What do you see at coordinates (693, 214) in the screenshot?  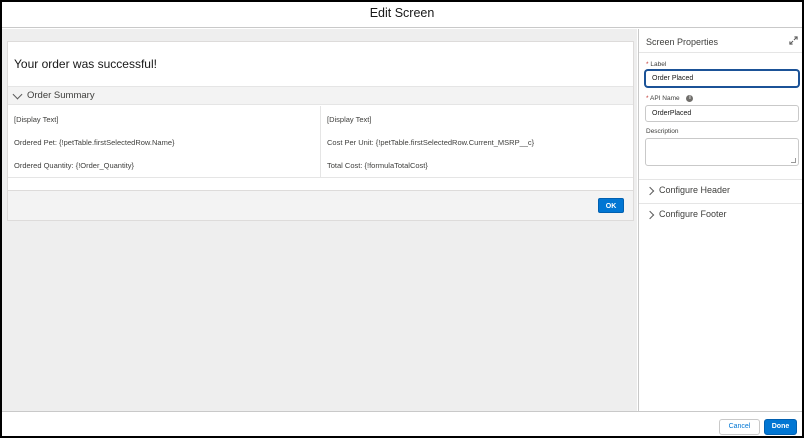 I see `configure-footer-label: Configure Footer` at bounding box center [693, 214].